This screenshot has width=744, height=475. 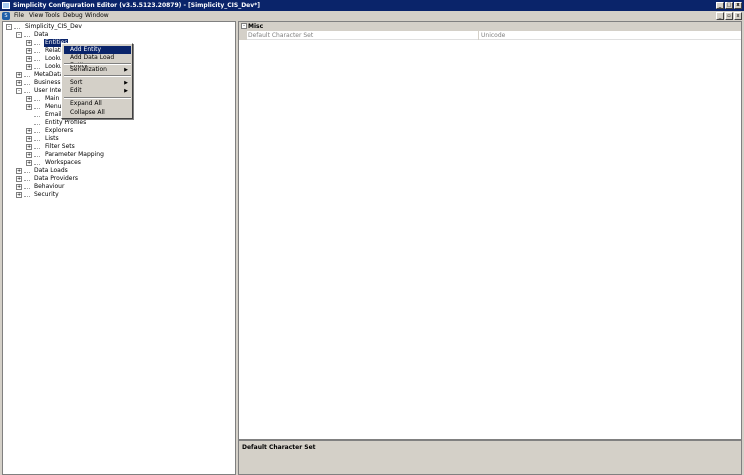 I want to click on tree-node-metadata: MetaData, so click(x=48, y=75).